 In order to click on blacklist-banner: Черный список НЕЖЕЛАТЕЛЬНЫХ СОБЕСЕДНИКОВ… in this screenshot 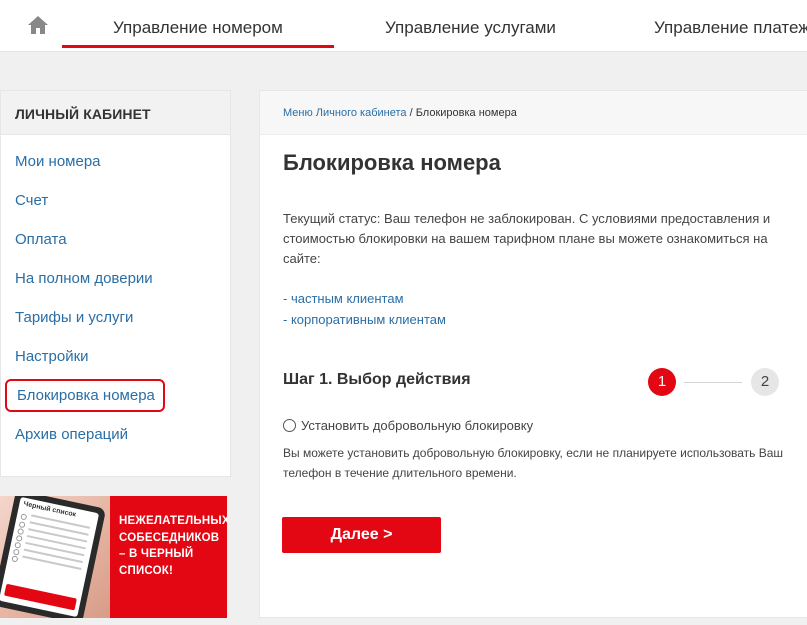, I will do `click(113, 557)`.